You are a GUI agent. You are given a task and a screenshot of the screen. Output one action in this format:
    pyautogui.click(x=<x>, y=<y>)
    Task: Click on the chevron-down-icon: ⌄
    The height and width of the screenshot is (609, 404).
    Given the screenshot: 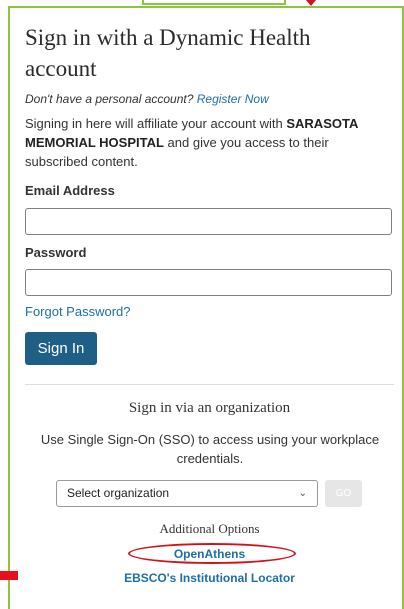 What is the action you would take?
    pyautogui.click(x=302, y=493)
    